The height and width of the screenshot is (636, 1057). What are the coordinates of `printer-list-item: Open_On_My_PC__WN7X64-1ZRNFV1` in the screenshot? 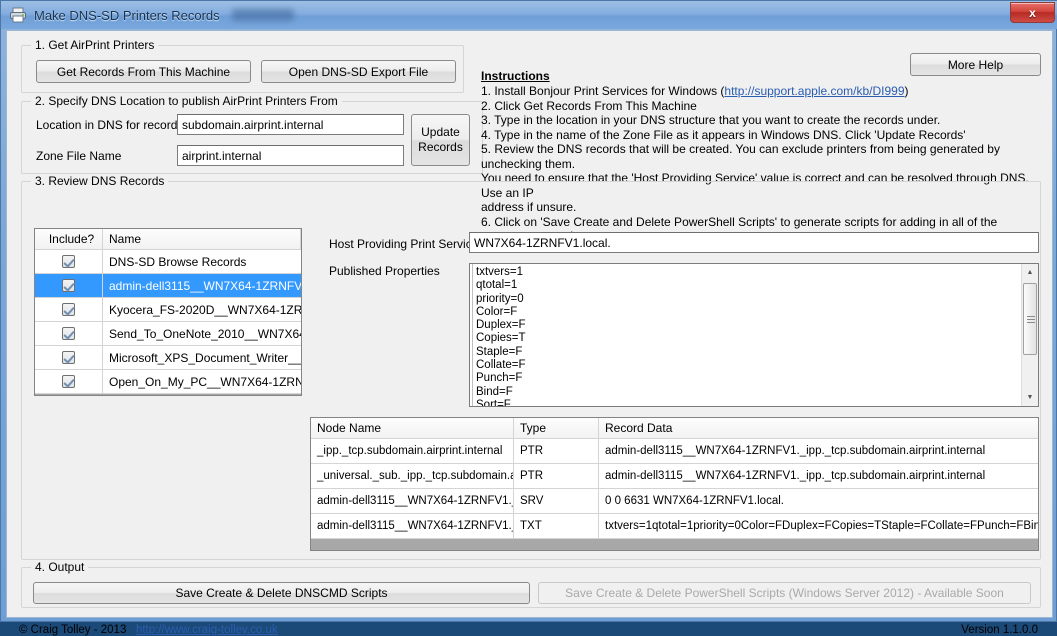 It's located at (168, 382).